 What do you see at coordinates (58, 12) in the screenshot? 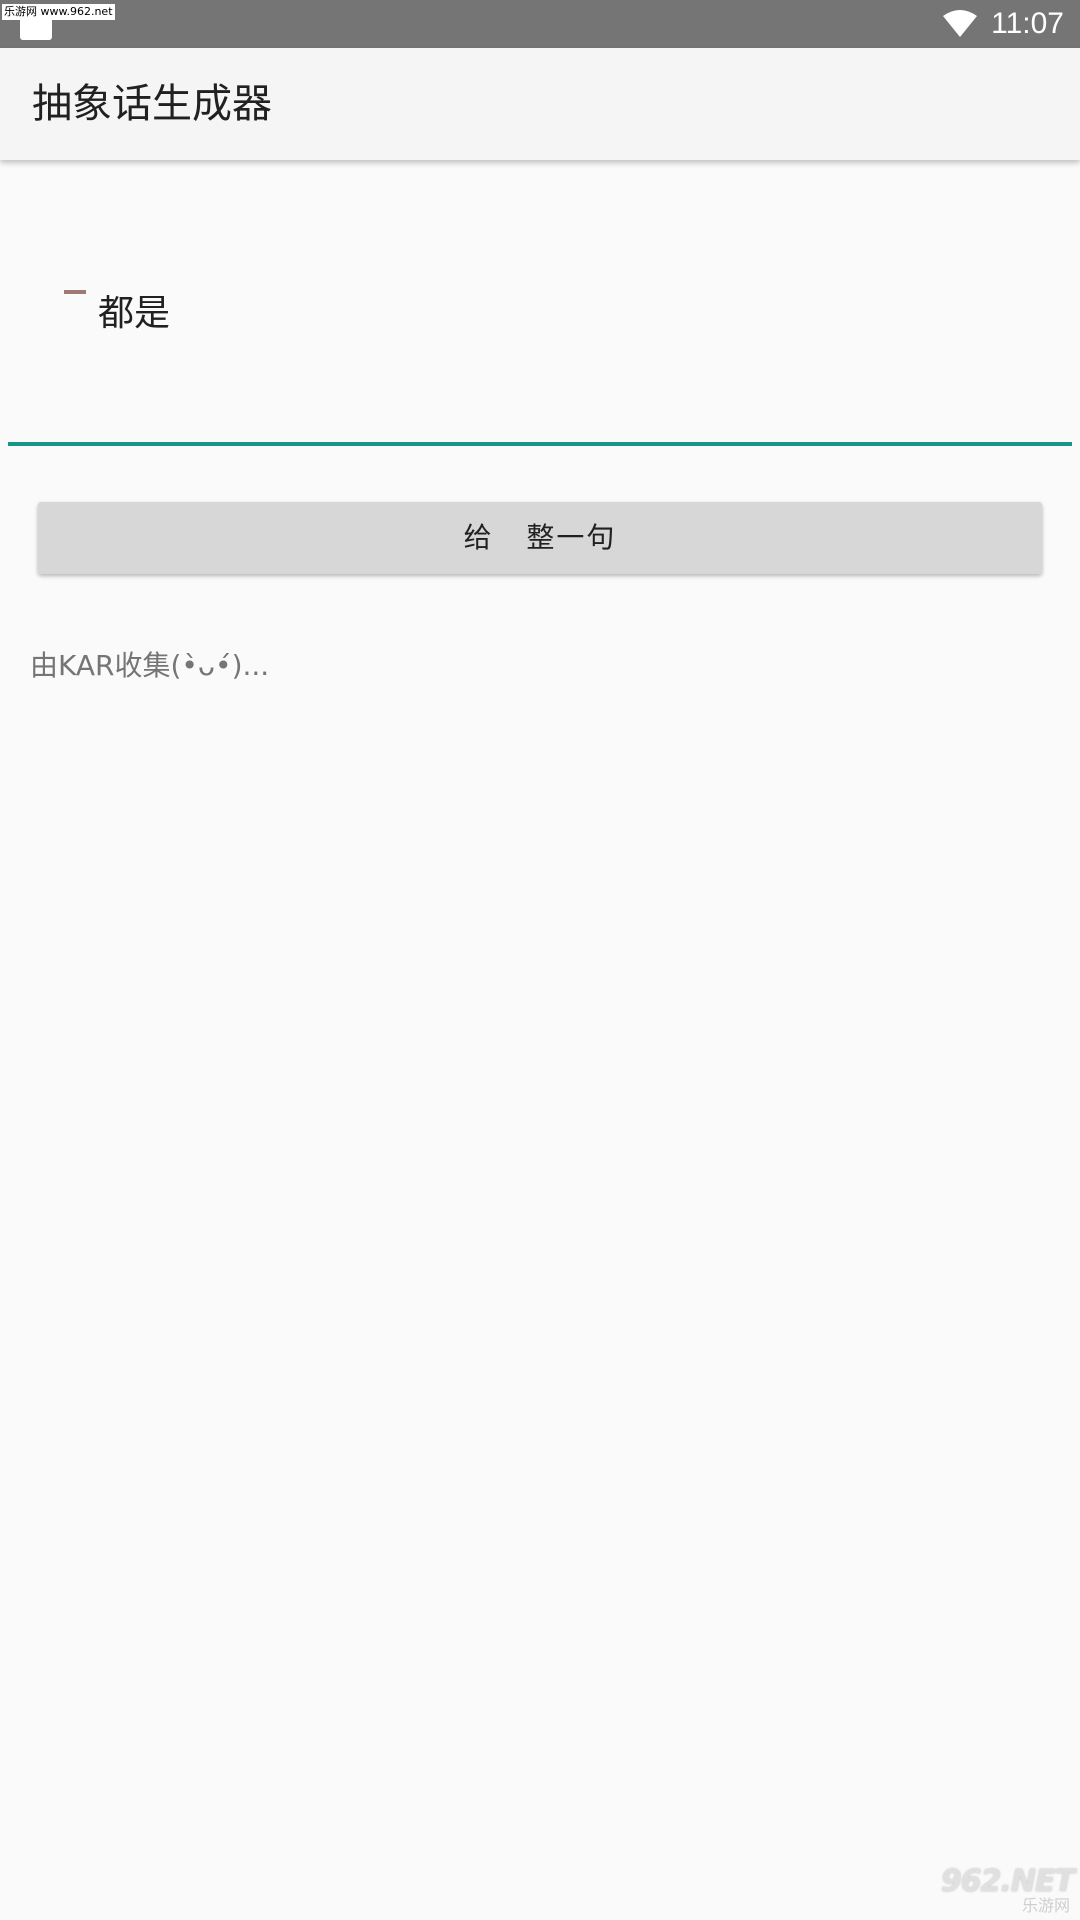
I see `watermark-badge: 乐游网 www.962.net` at bounding box center [58, 12].